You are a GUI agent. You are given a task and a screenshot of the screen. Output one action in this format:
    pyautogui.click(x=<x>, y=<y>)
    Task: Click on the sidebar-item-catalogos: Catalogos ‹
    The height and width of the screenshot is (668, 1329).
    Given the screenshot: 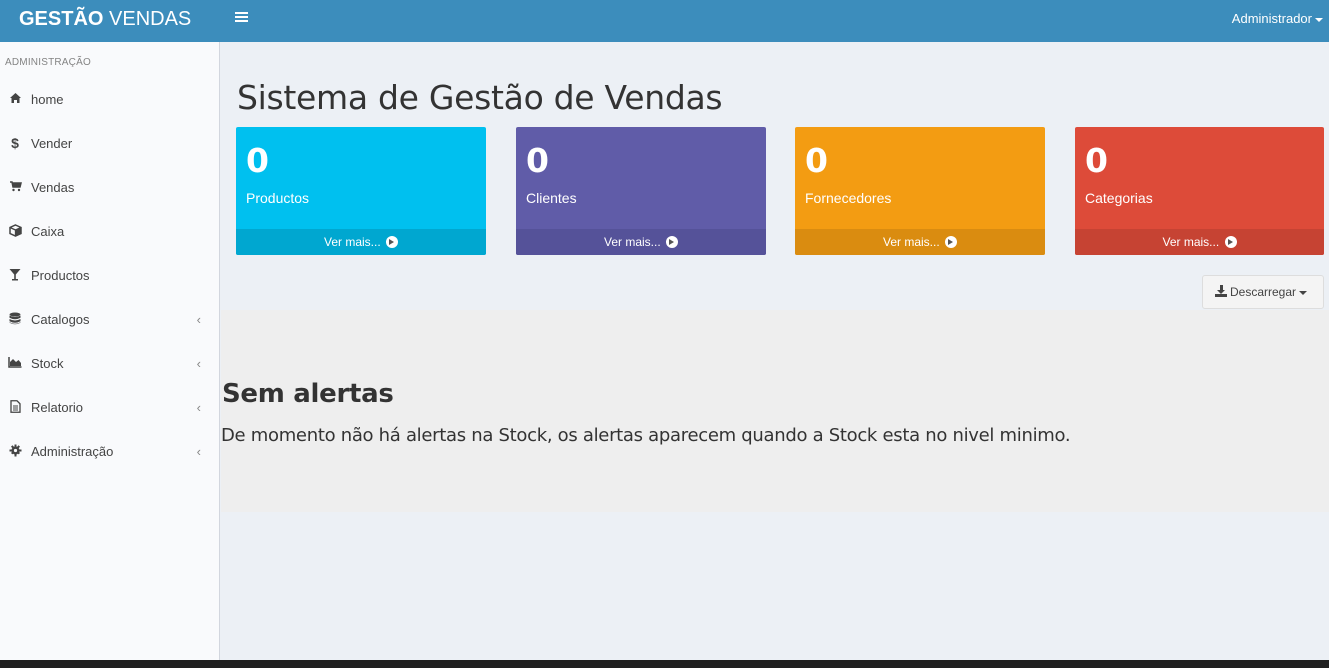 What is the action you would take?
    pyautogui.click(x=109, y=322)
    